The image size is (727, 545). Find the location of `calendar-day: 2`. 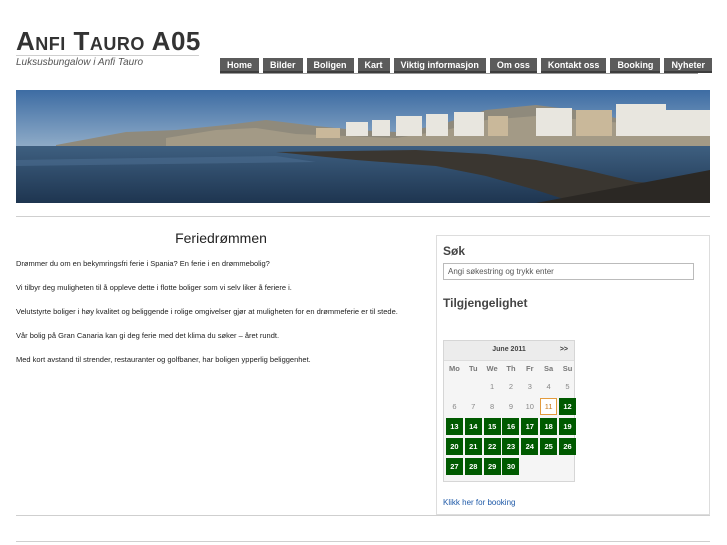

calendar-day: 2 is located at coordinates (511, 386).